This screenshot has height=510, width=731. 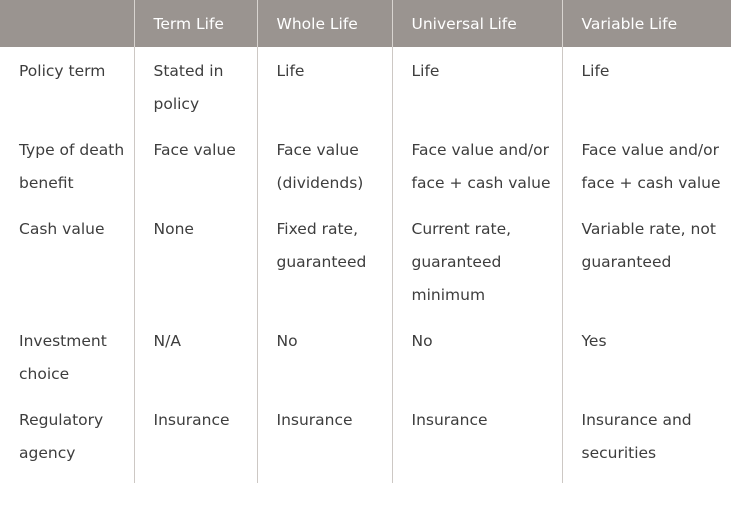 I want to click on cell-row-label: Investment choice, so click(x=63, y=357).